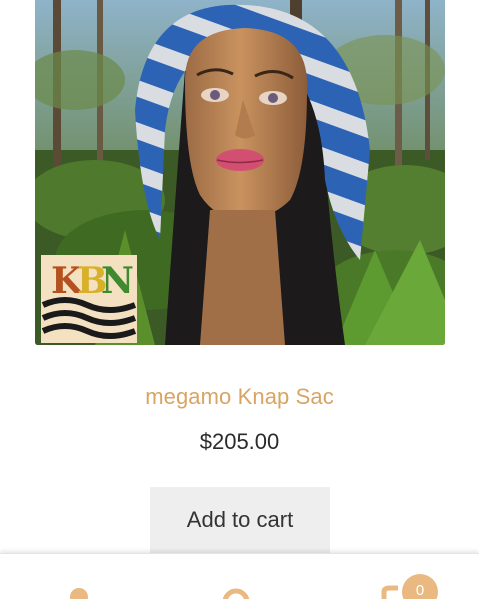 The width and height of the screenshot is (479, 599). I want to click on user-icon, so click(79, 593).